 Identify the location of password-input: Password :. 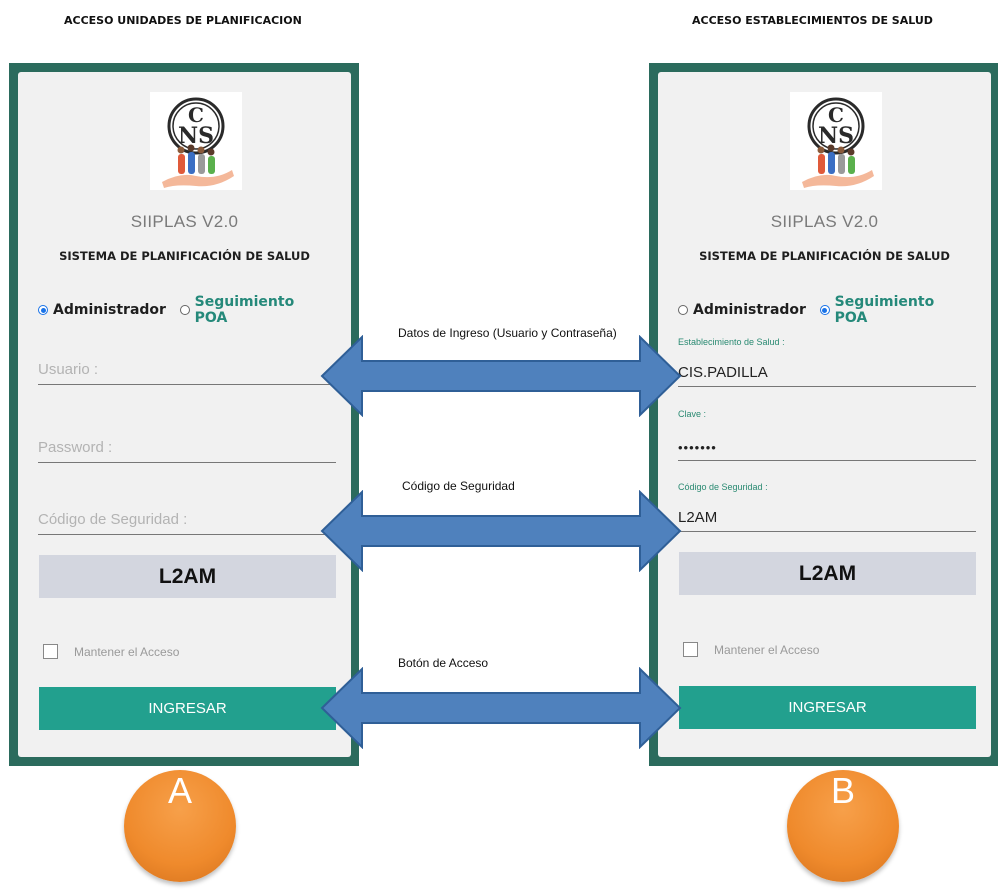
(187, 442).